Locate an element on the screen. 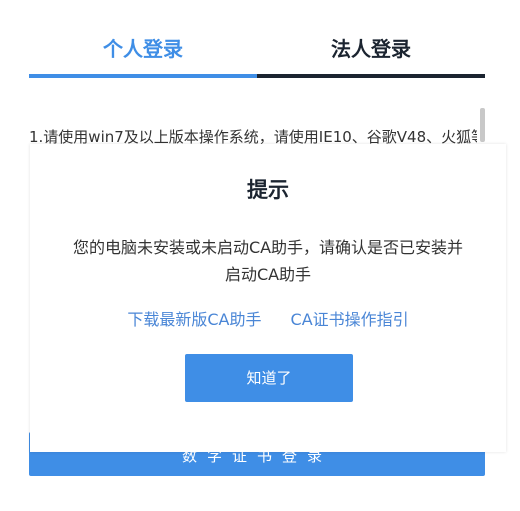 This screenshot has height=511, width=520. login-tabs: 个人登录 法人登录 is located at coordinates (257, 50).